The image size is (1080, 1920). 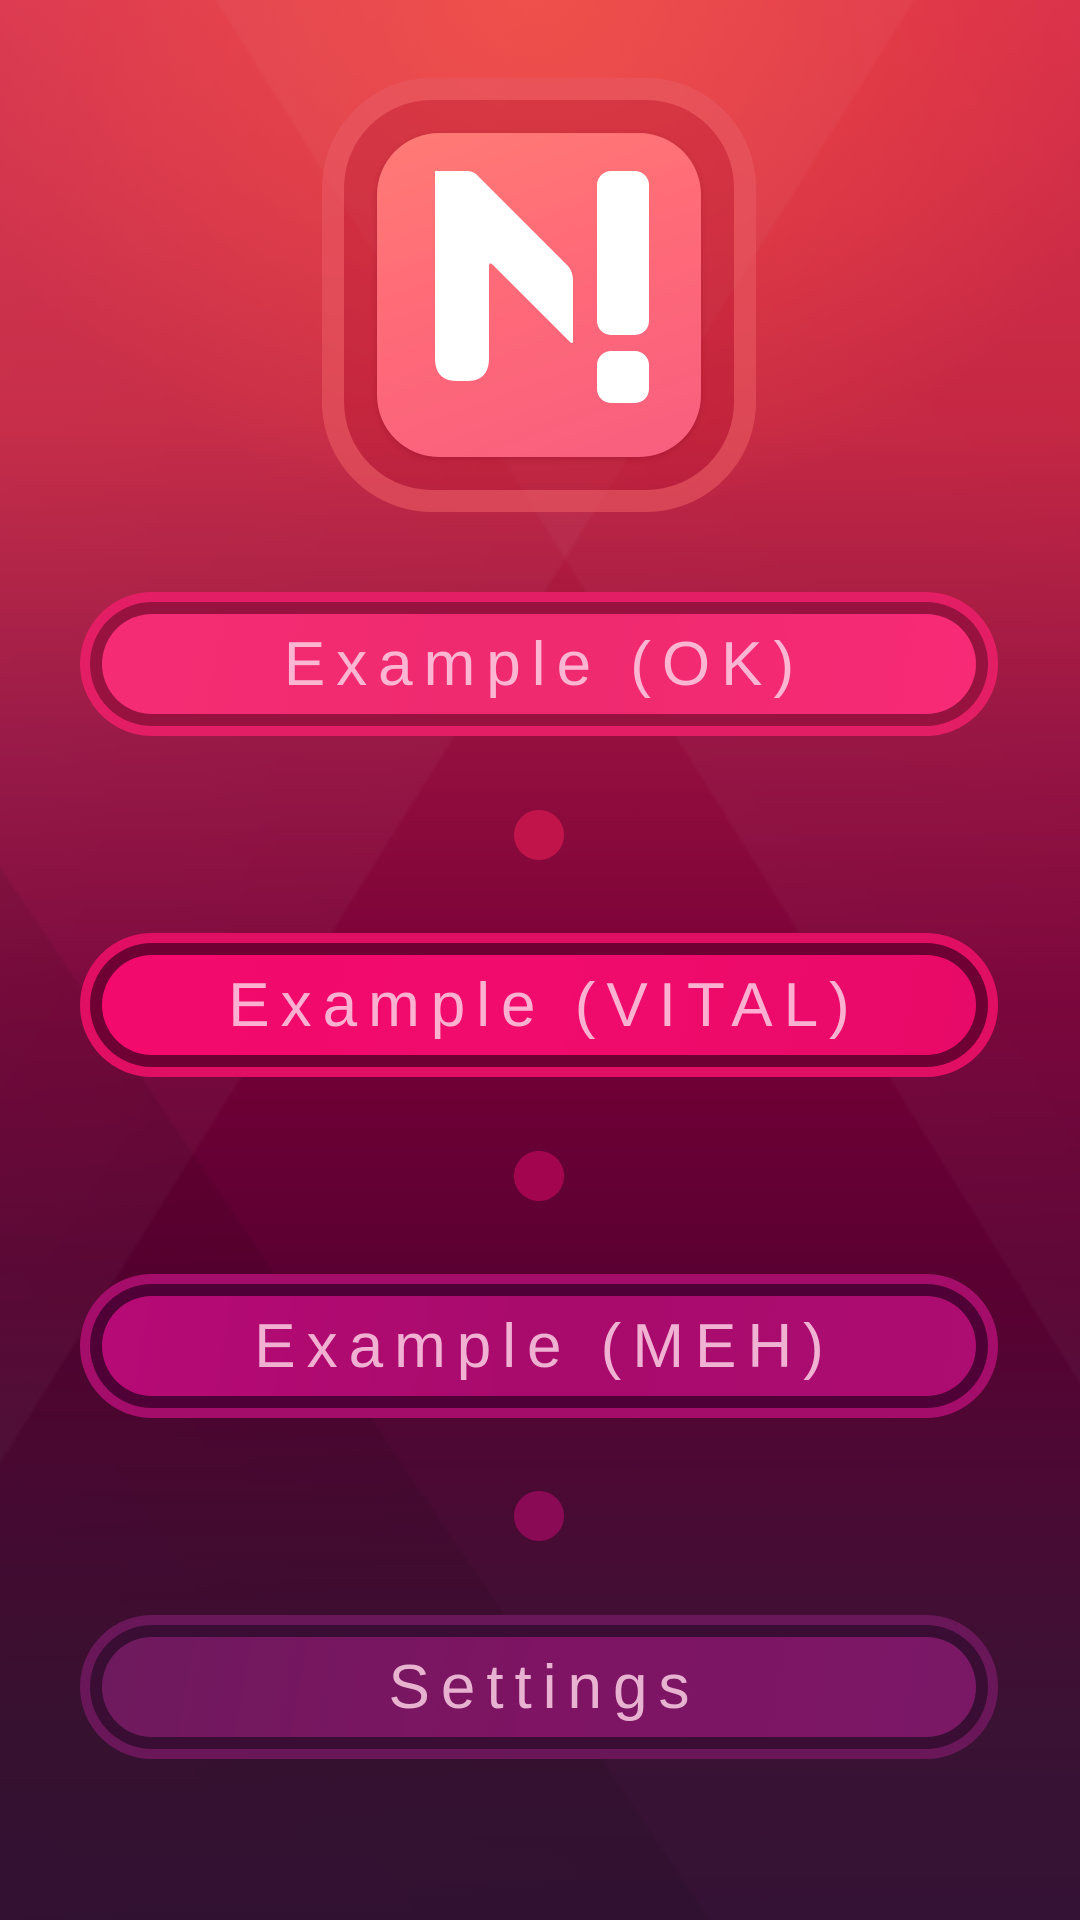 I want to click on example-meh-button: Example (MEH), so click(x=539, y=1346).